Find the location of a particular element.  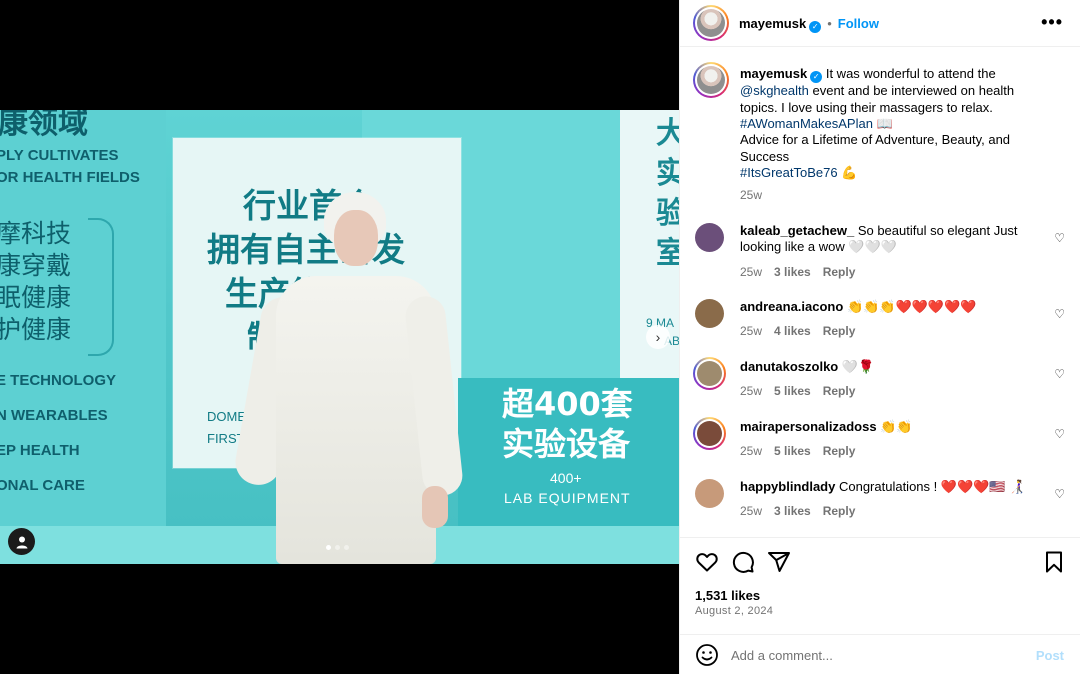

comment-likes: 4 likes is located at coordinates (792, 331).